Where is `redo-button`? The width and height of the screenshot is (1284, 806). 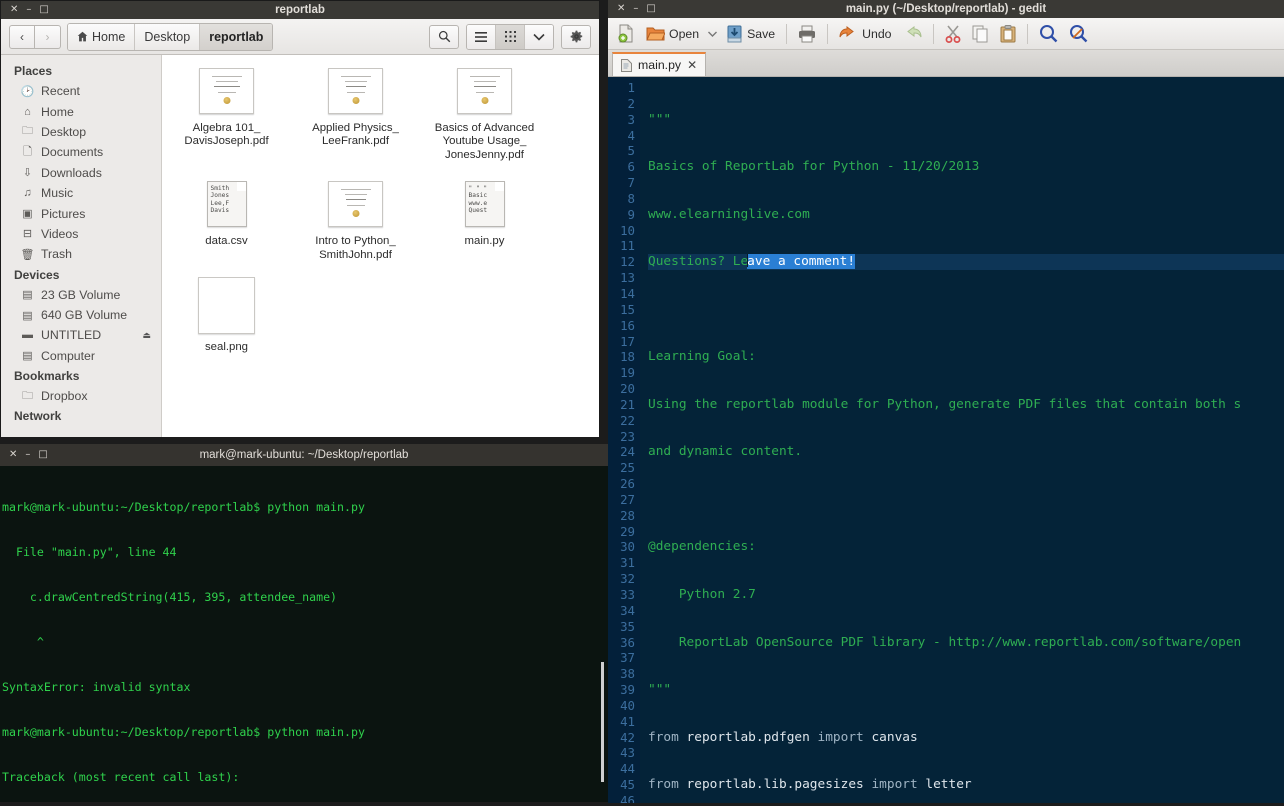
redo-button is located at coordinates (912, 34).